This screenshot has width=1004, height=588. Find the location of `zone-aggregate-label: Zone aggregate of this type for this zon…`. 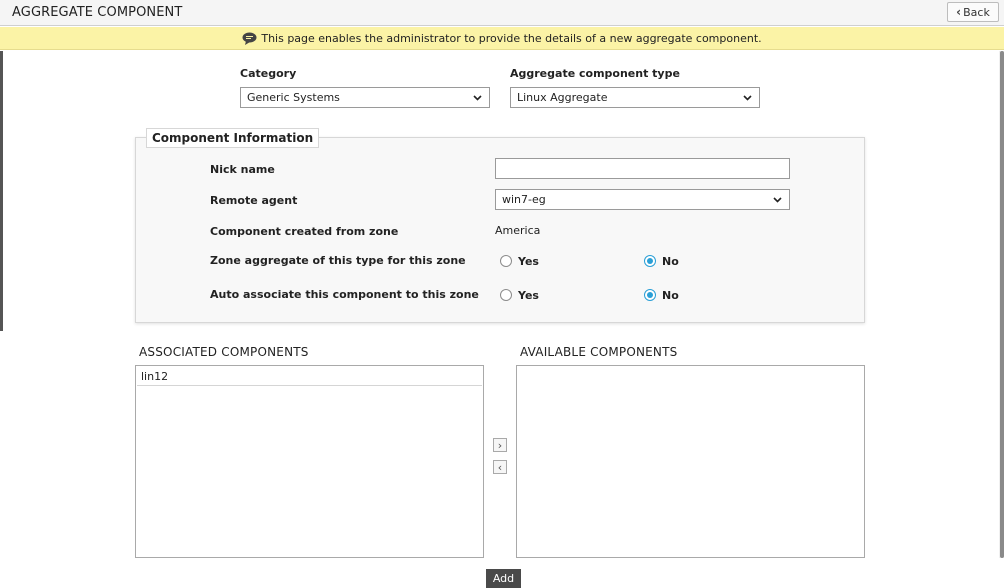

zone-aggregate-label: Zone aggregate of this type for this zon… is located at coordinates (338, 260).